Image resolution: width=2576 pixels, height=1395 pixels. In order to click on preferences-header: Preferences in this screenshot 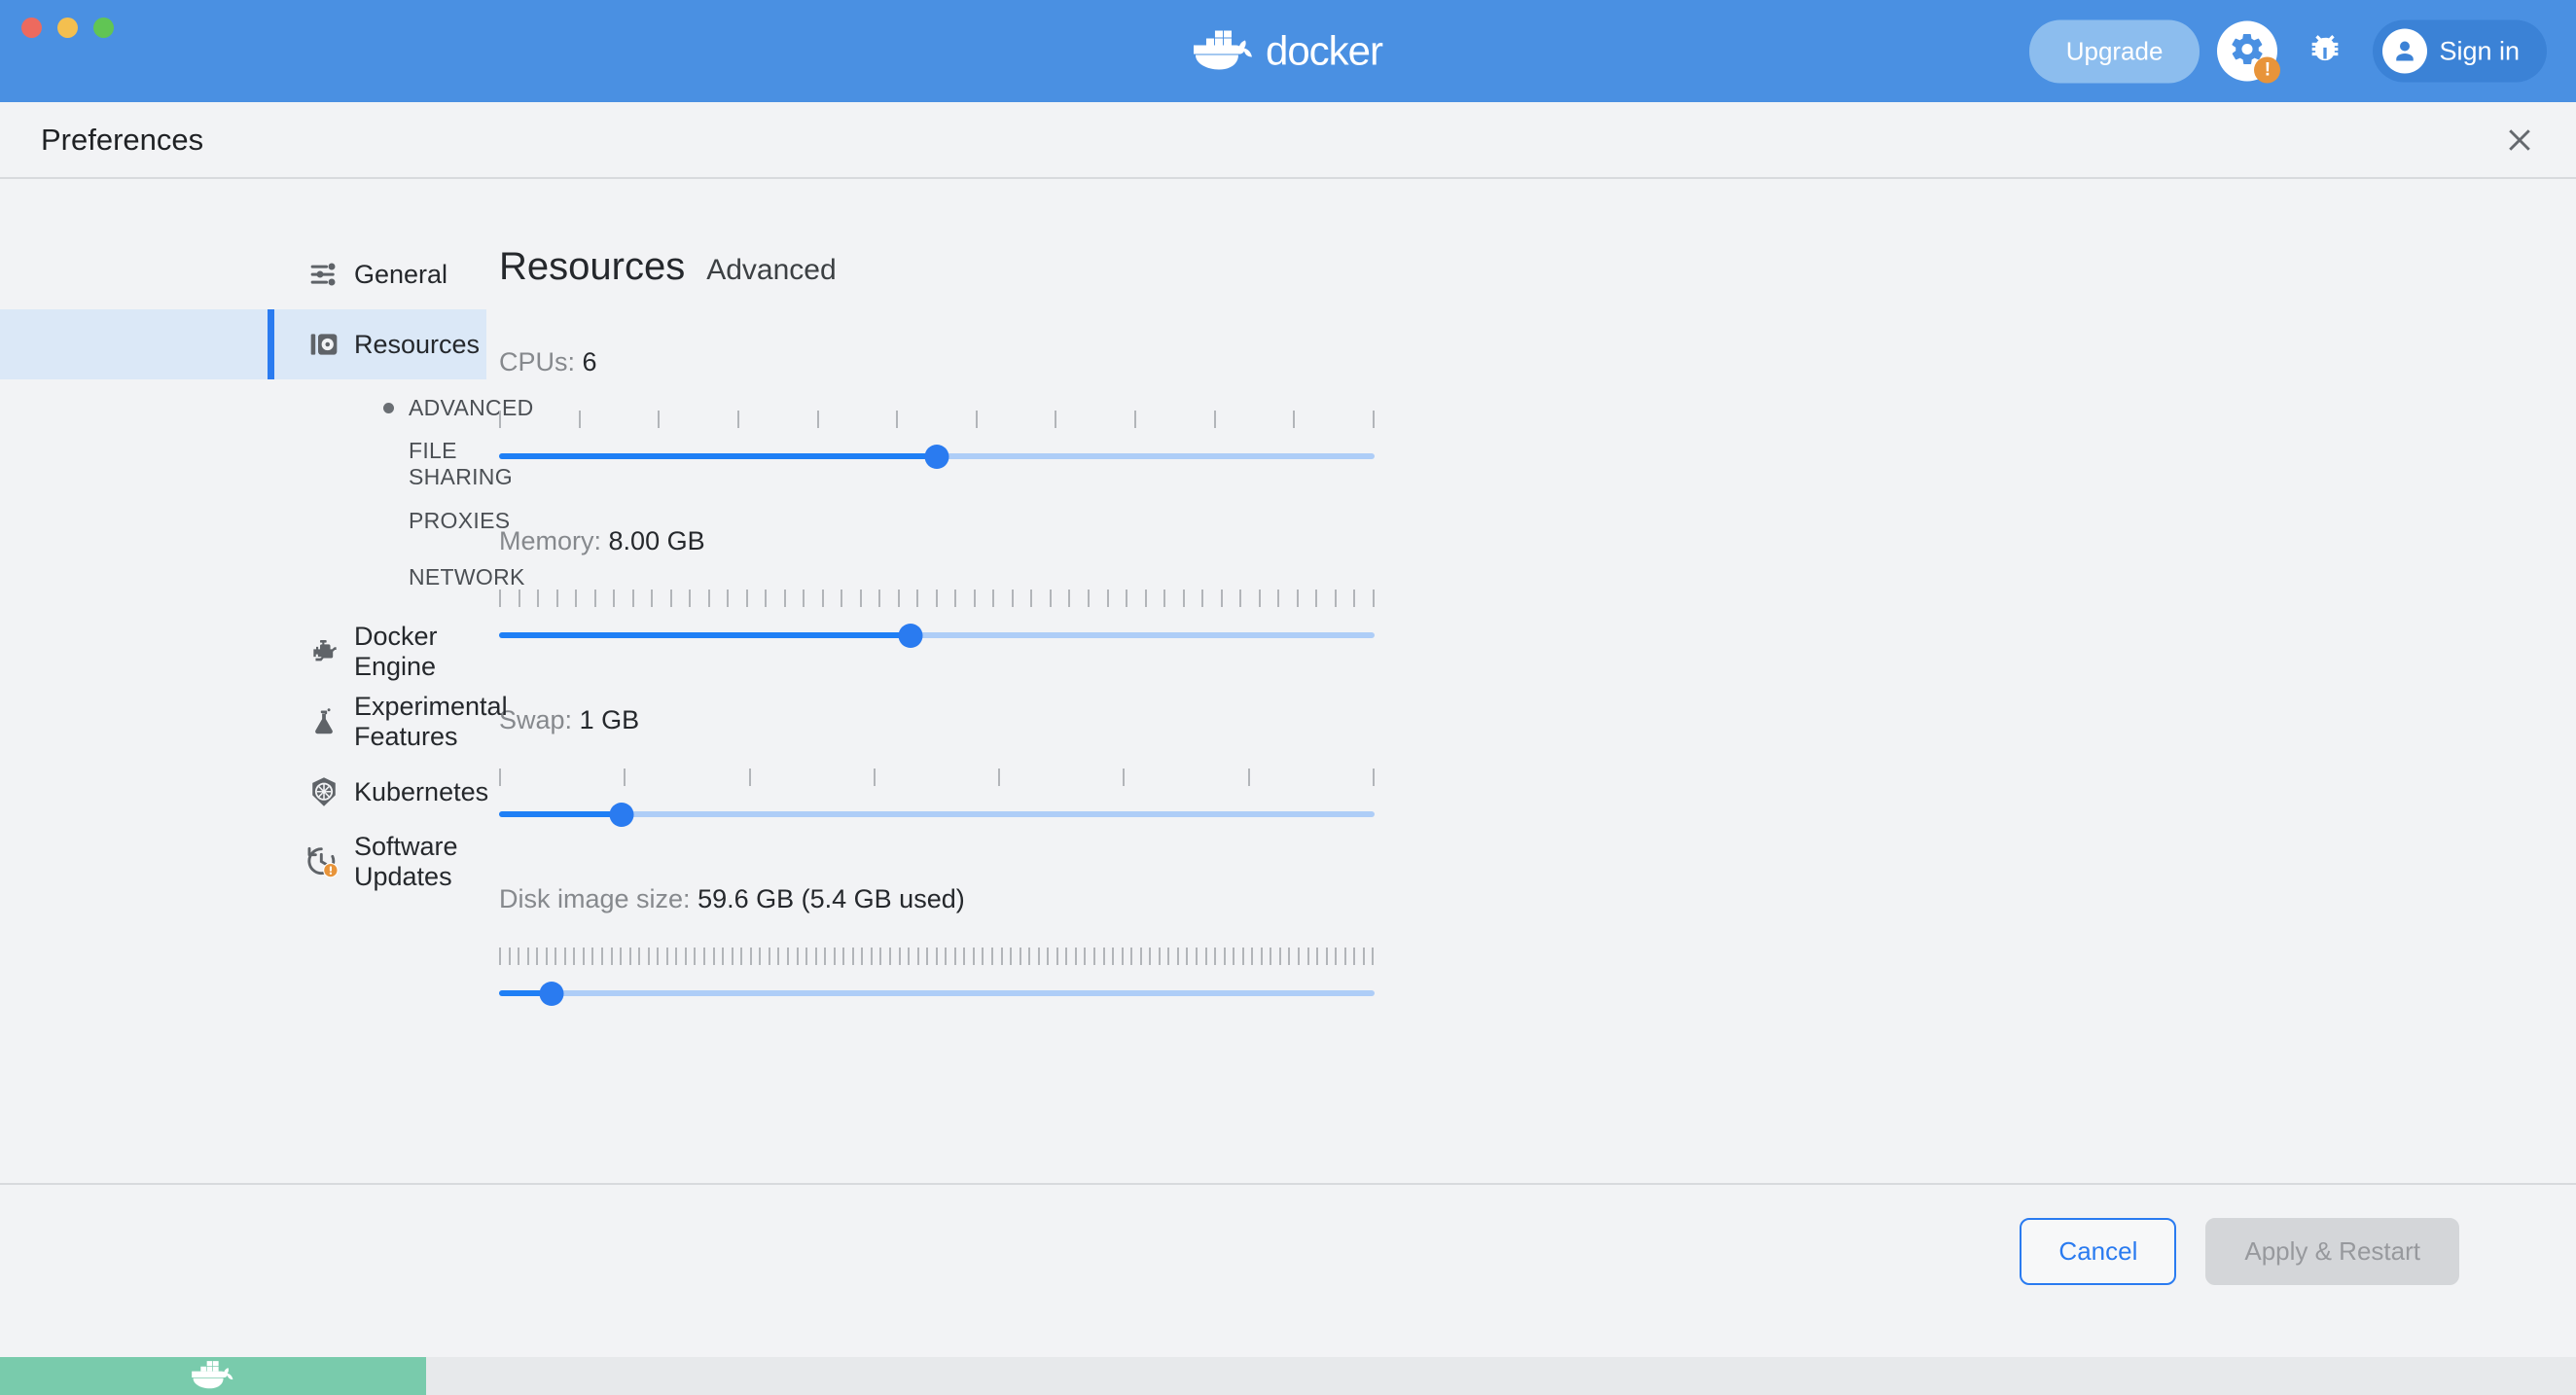, I will do `click(1288, 140)`.